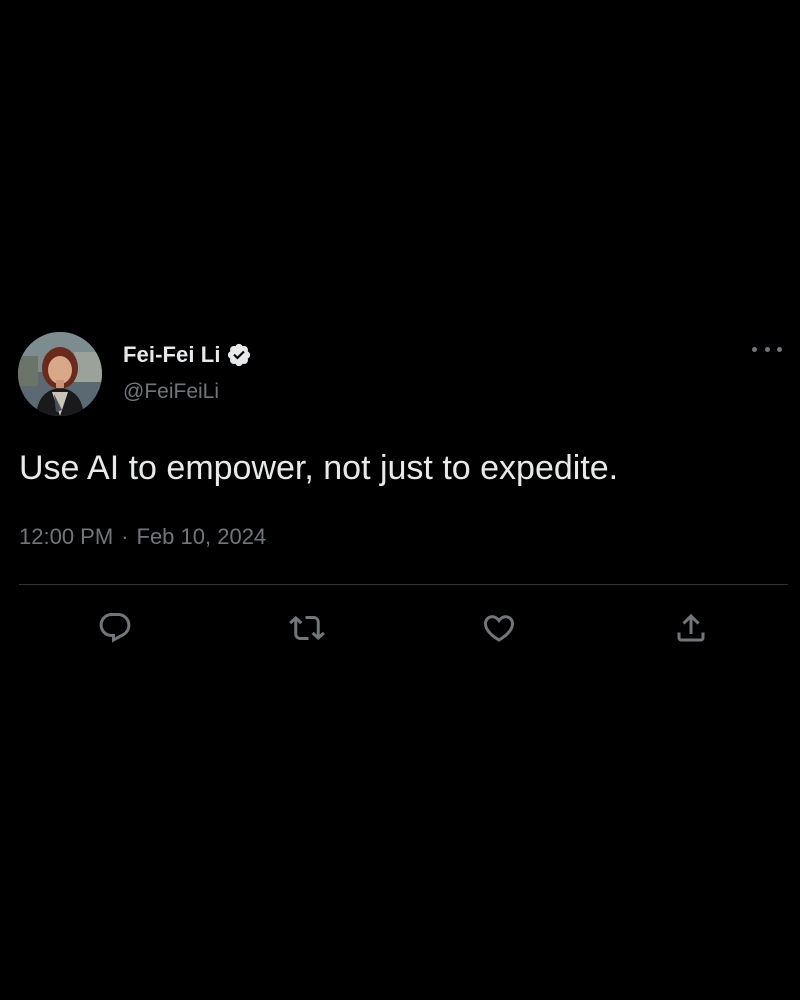 This screenshot has width=800, height=1000. I want to click on speech-bubble-icon, so click(115, 628).